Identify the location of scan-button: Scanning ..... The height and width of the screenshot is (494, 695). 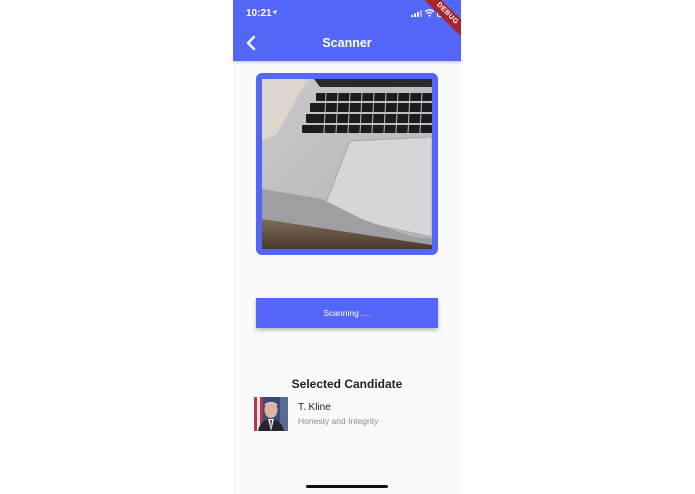
(347, 313).